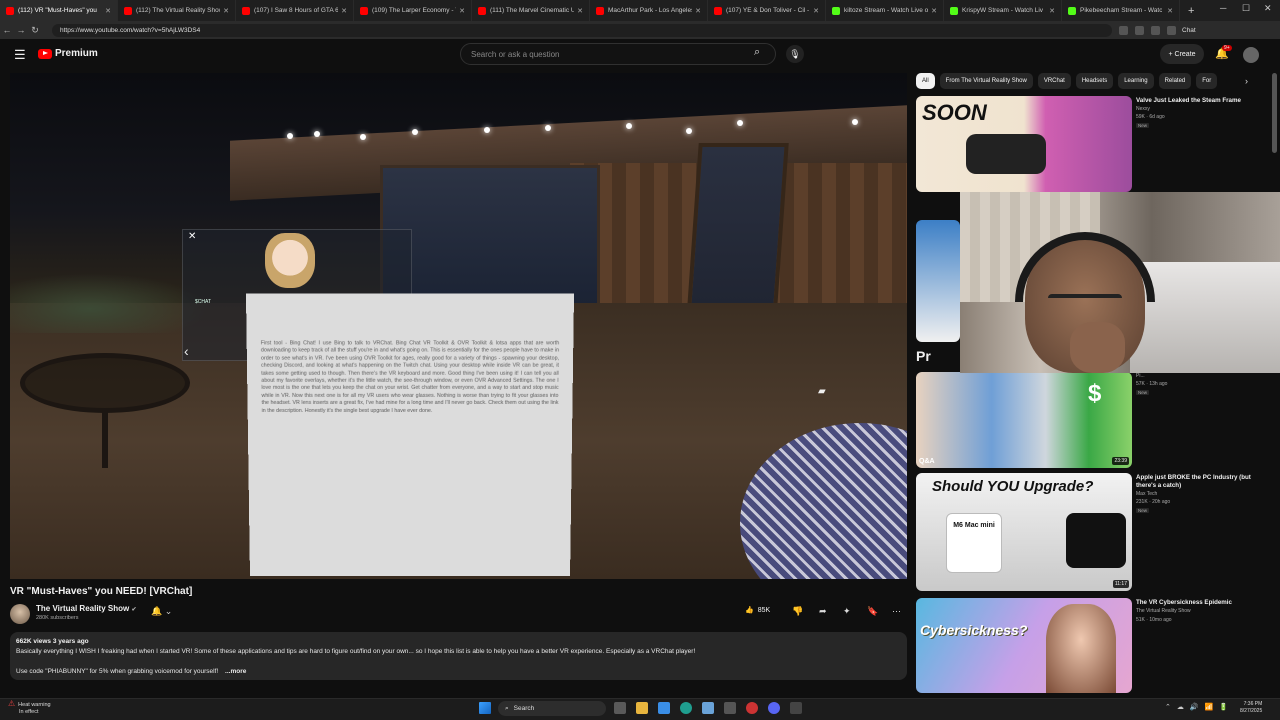 The width and height of the screenshot is (1280, 720). I want to click on system-tray: ⌃☁🔊📶🔋, so click(1199, 707).